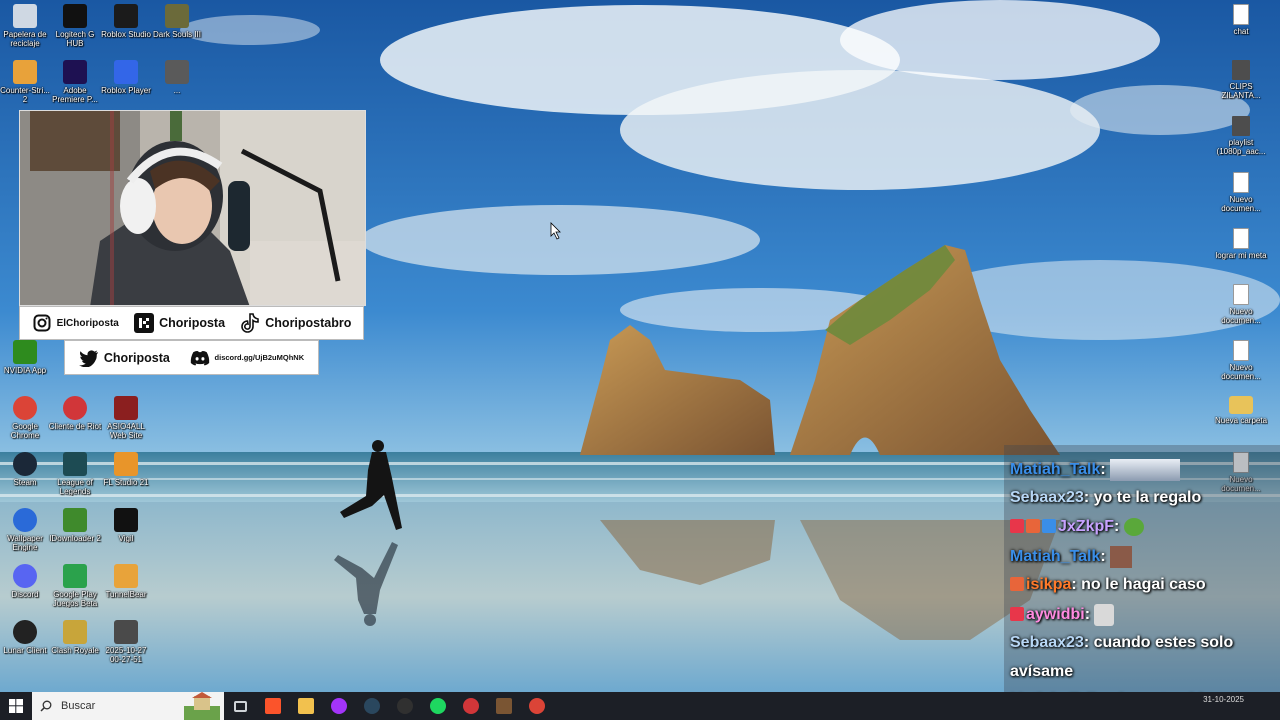 Image resolution: width=1280 pixels, height=720 pixels. What do you see at coordinates (1055, 557) in the screenshot?
I see `chat-username: Matiah_Talk` at bounding box center [1055, 557].